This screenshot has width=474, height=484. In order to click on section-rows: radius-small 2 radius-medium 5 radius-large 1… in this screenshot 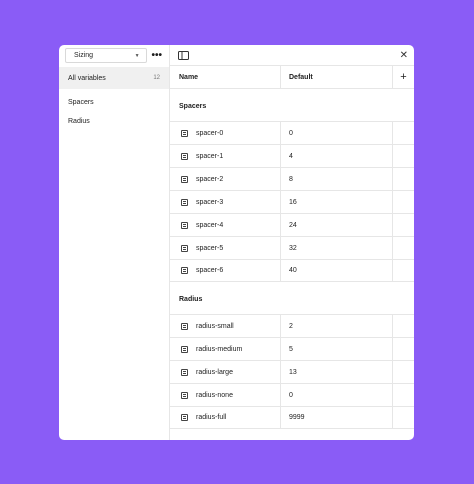, I will do `click(292, 371)`.